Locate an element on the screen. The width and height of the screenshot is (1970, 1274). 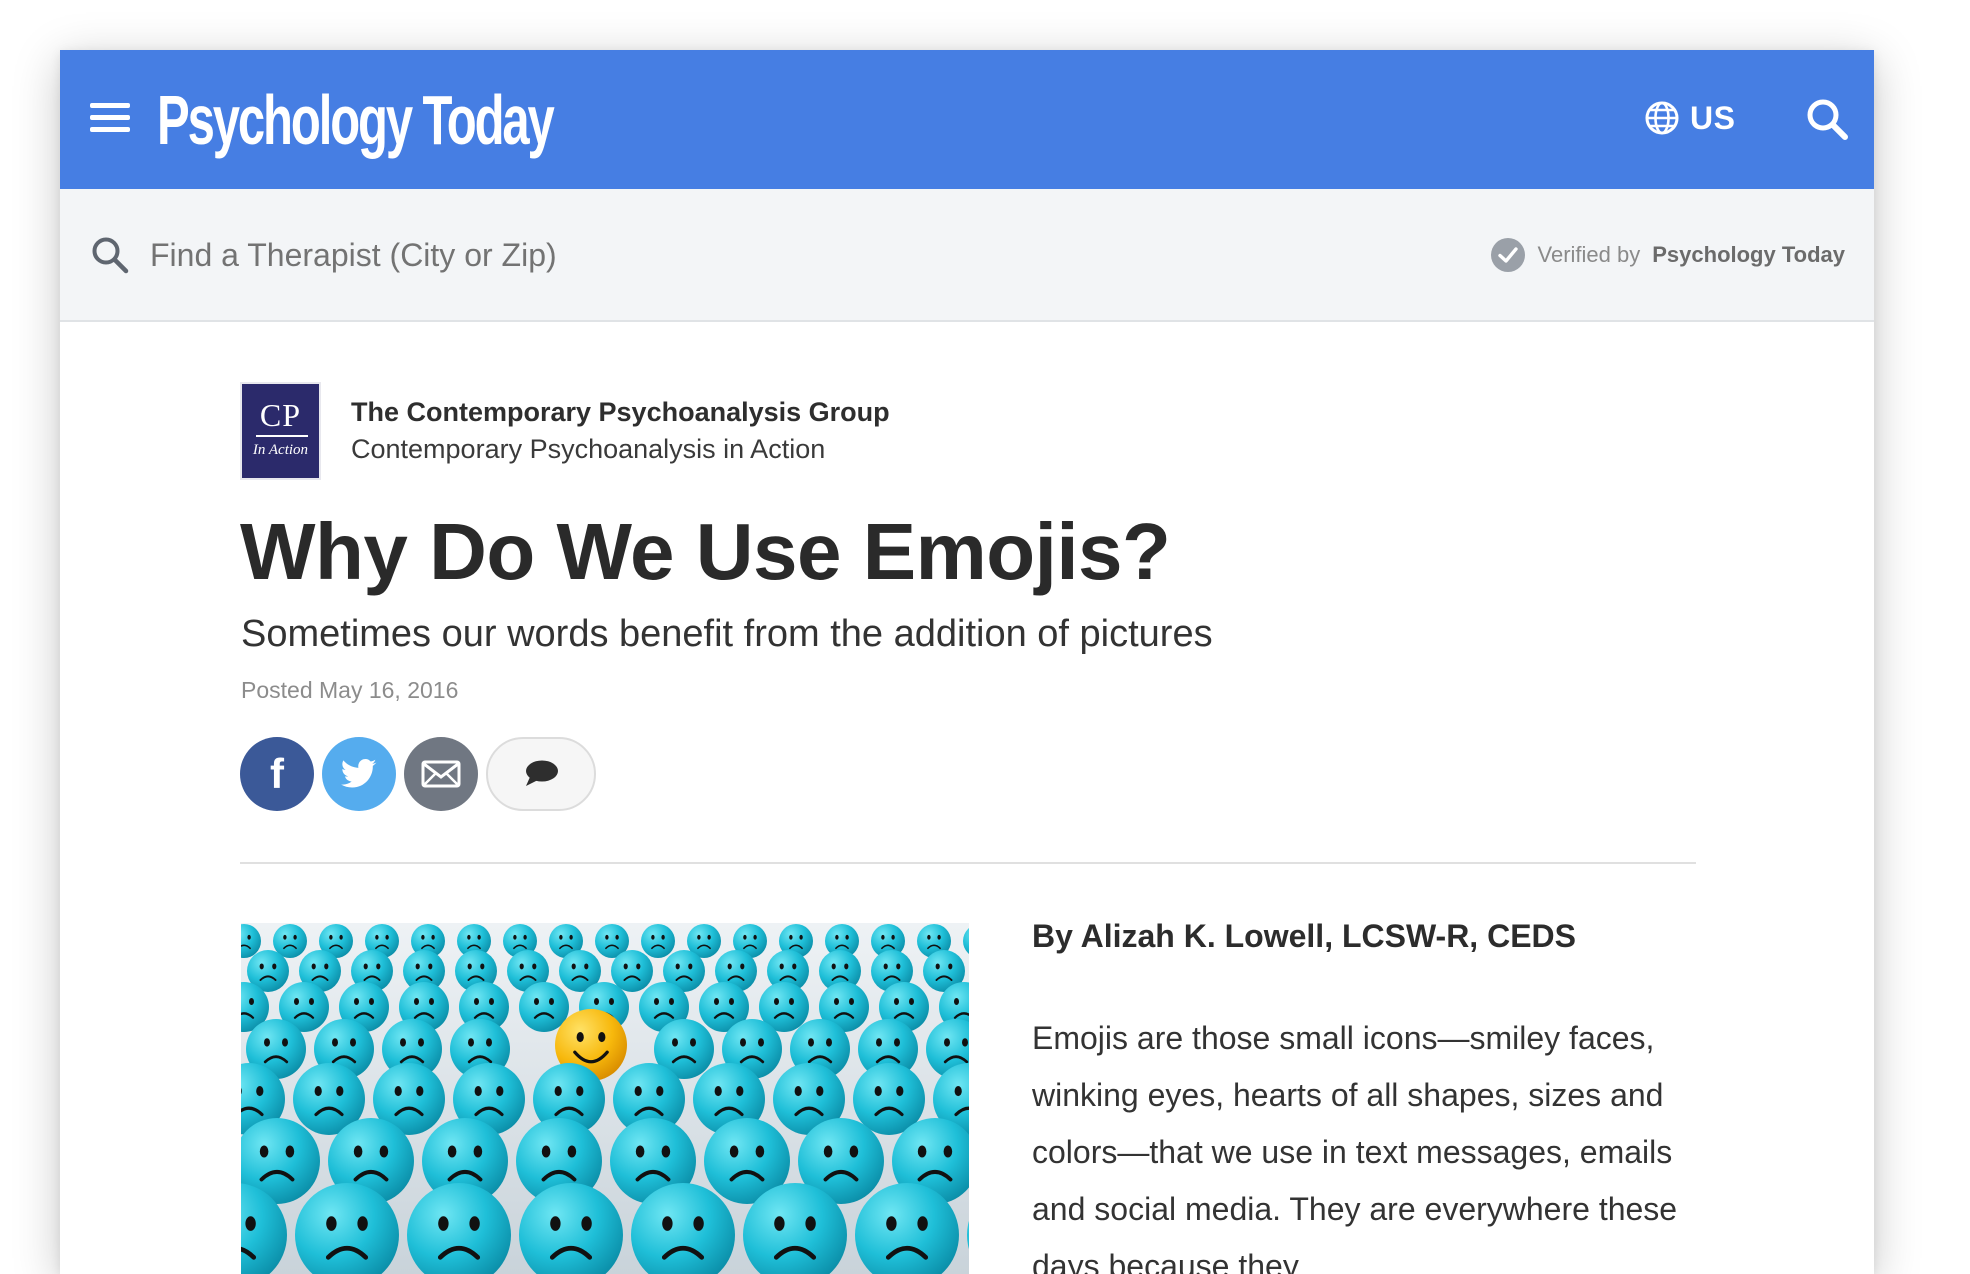
facebook-icon: f is located at coordinates (277, 774).